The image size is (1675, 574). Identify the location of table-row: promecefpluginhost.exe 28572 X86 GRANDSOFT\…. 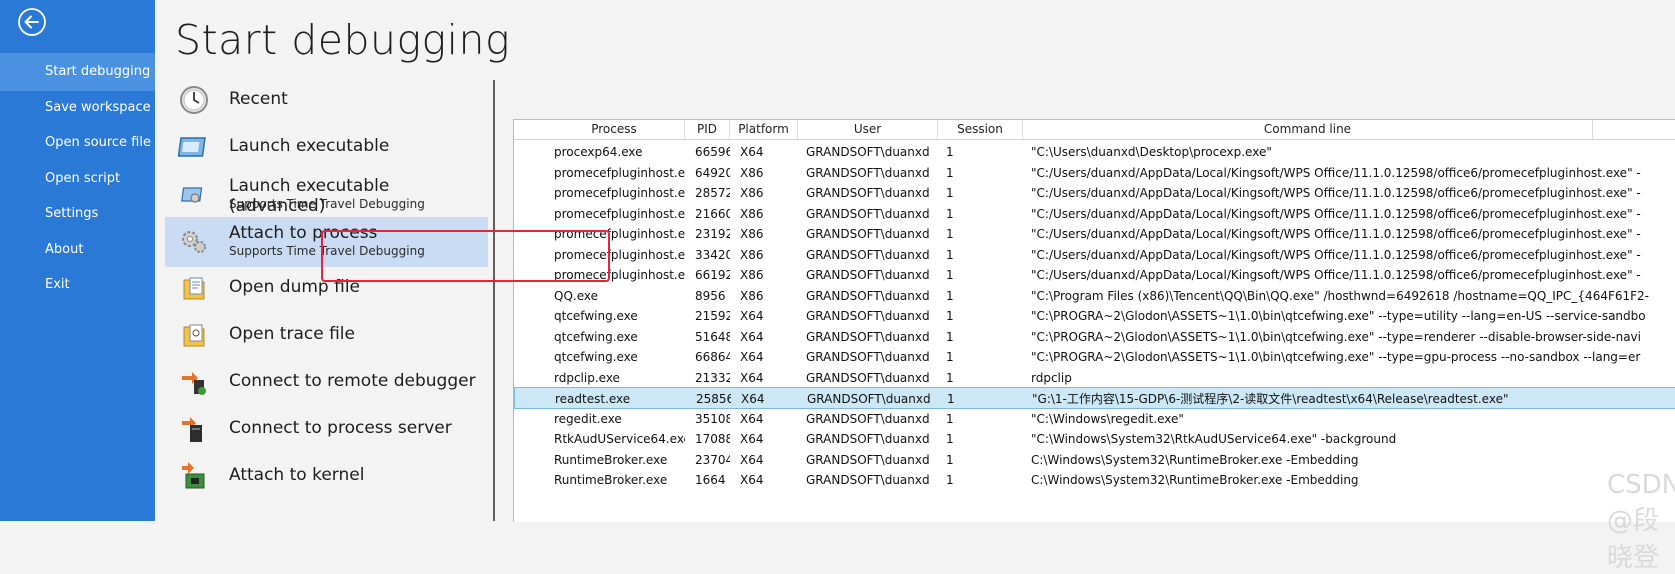
(1094, 193).